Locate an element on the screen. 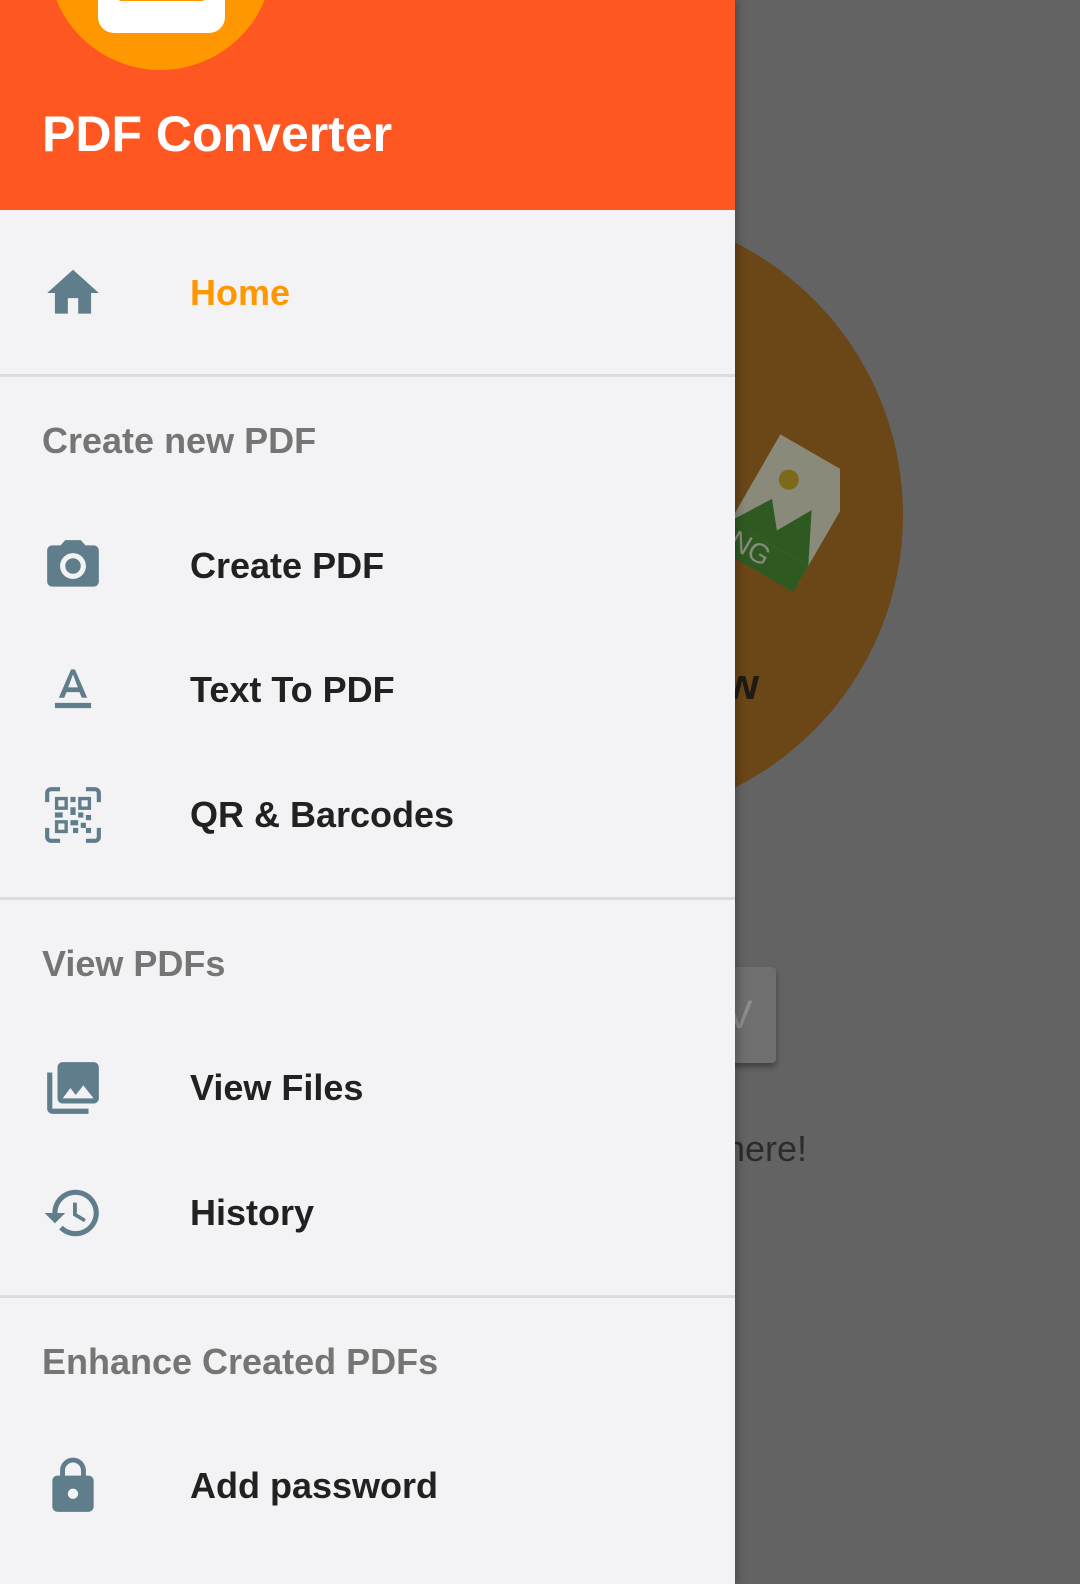  home-icon is located at coordinates (73, 293).